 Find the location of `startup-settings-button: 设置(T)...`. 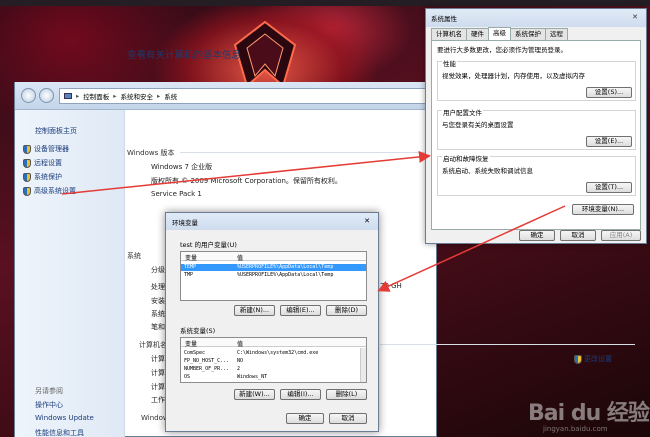

startup-settings-button: 设置(T)... is located at coordinates (609, 187).